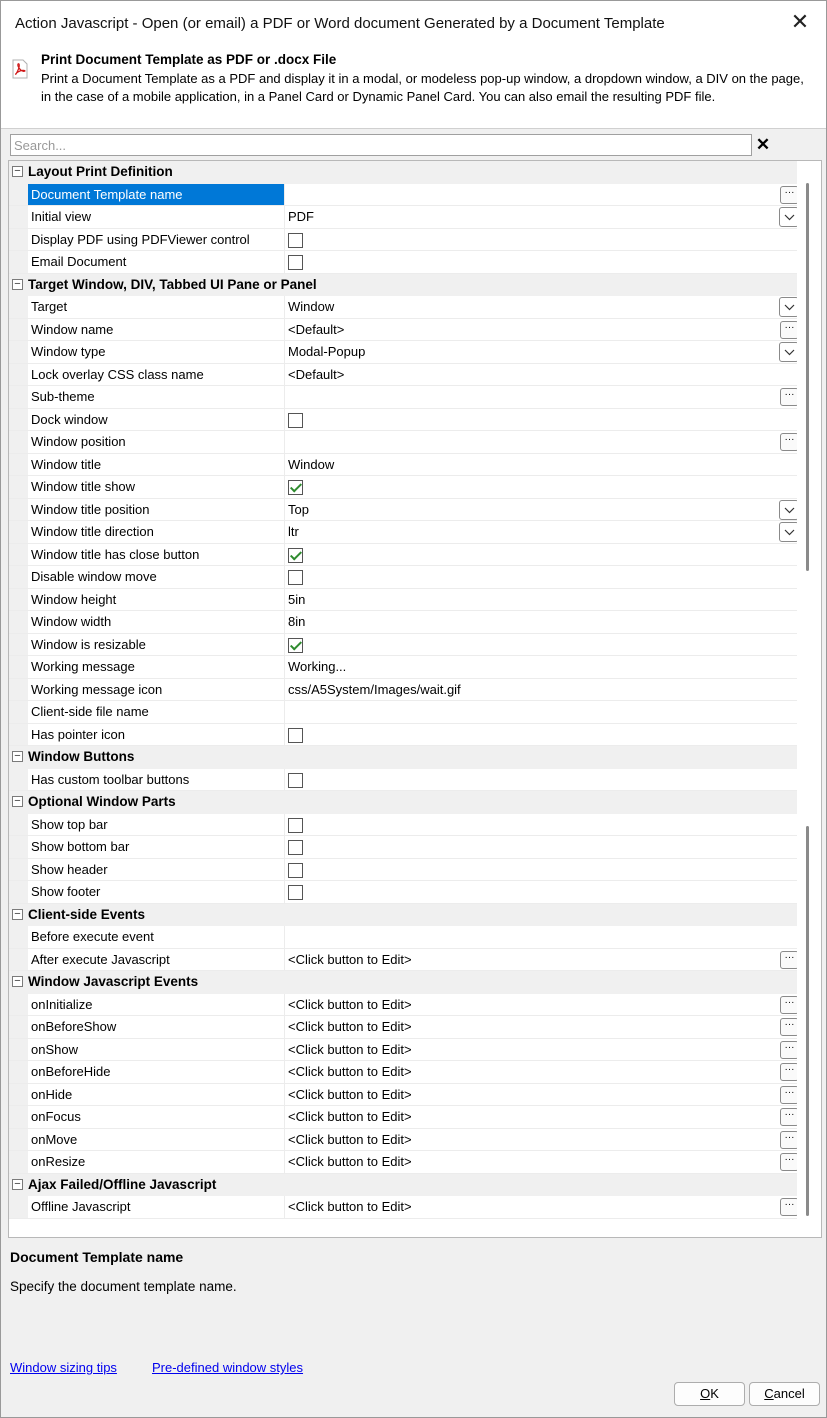 The width and height of the screenshot is (827, 1418). I want to click on ok-button: OK, so click(709, 1394).